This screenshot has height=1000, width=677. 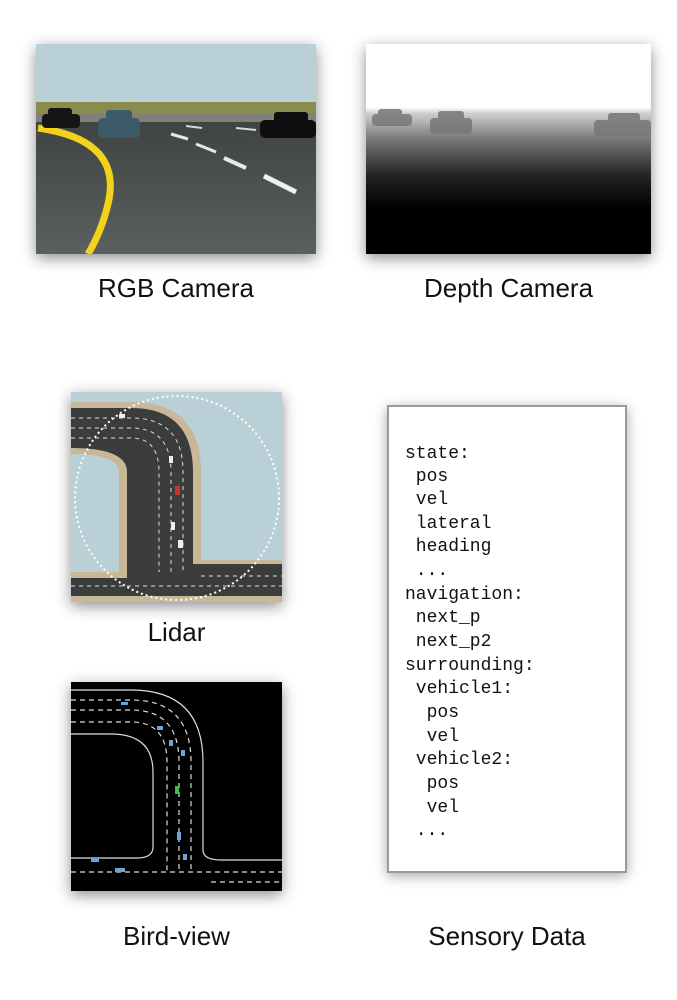 What do you see at coordinates (176, 936) in the screenshot?
I see `bird-view-caption: Bird-view` at bounding box center [176, 936].